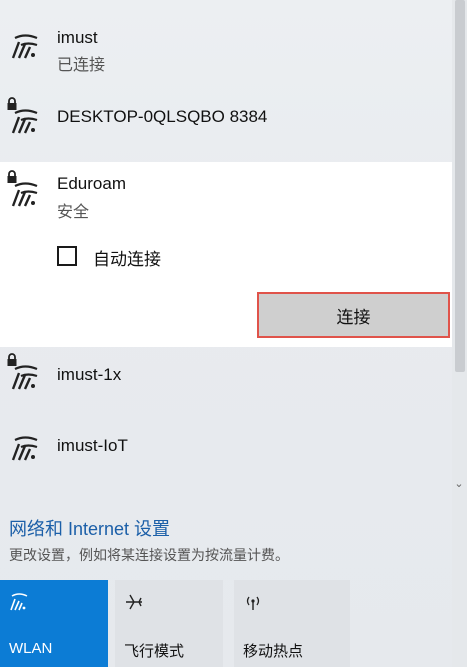  Describe the element at coordinates (169, 623) in the screenshot. I see `airplane-mode-toggle: 飞行模式` at that location.